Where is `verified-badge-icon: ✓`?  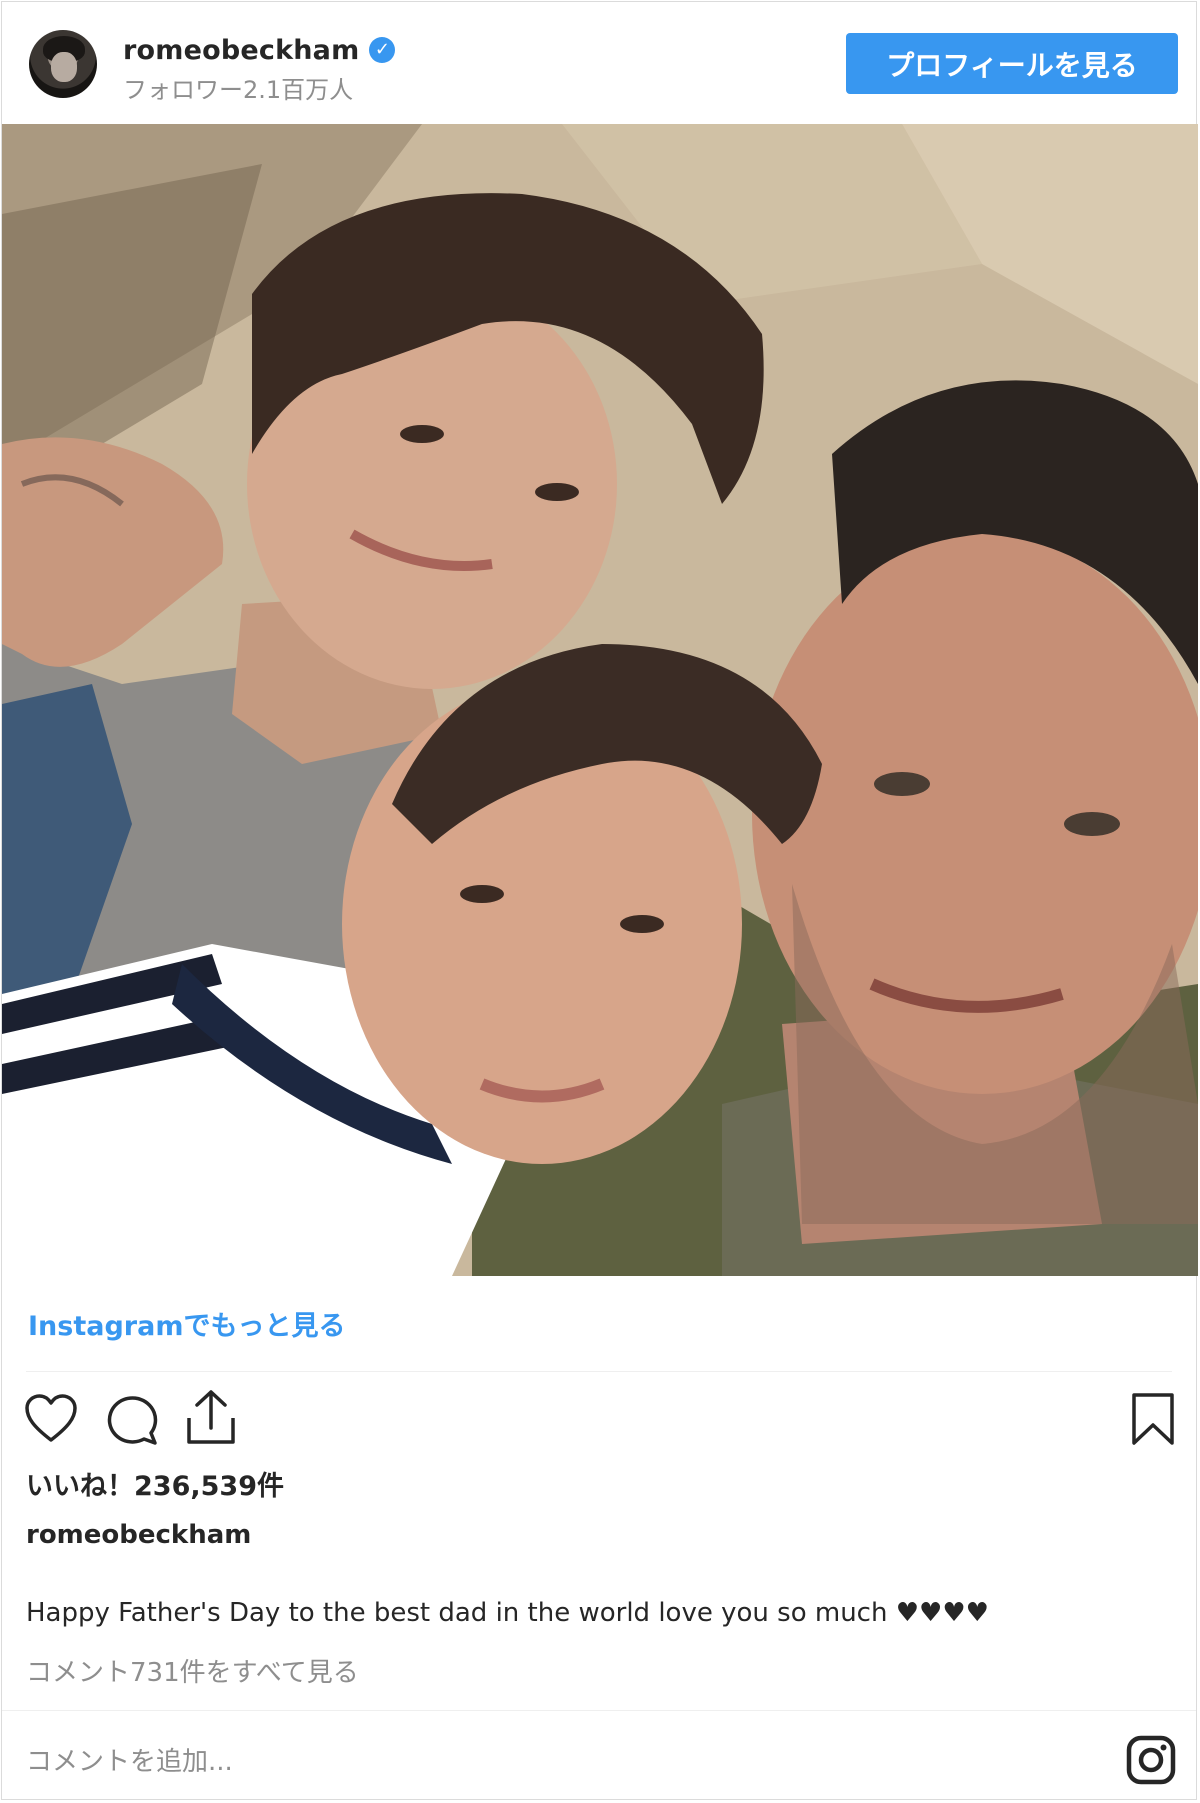
verified-badge-icon: ✓ is located at coordinates (382, 50).